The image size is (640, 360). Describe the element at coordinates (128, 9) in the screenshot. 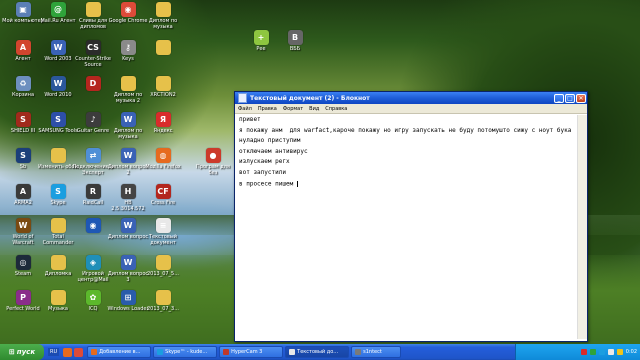

I see `chrome-icon: ◉` at that location.